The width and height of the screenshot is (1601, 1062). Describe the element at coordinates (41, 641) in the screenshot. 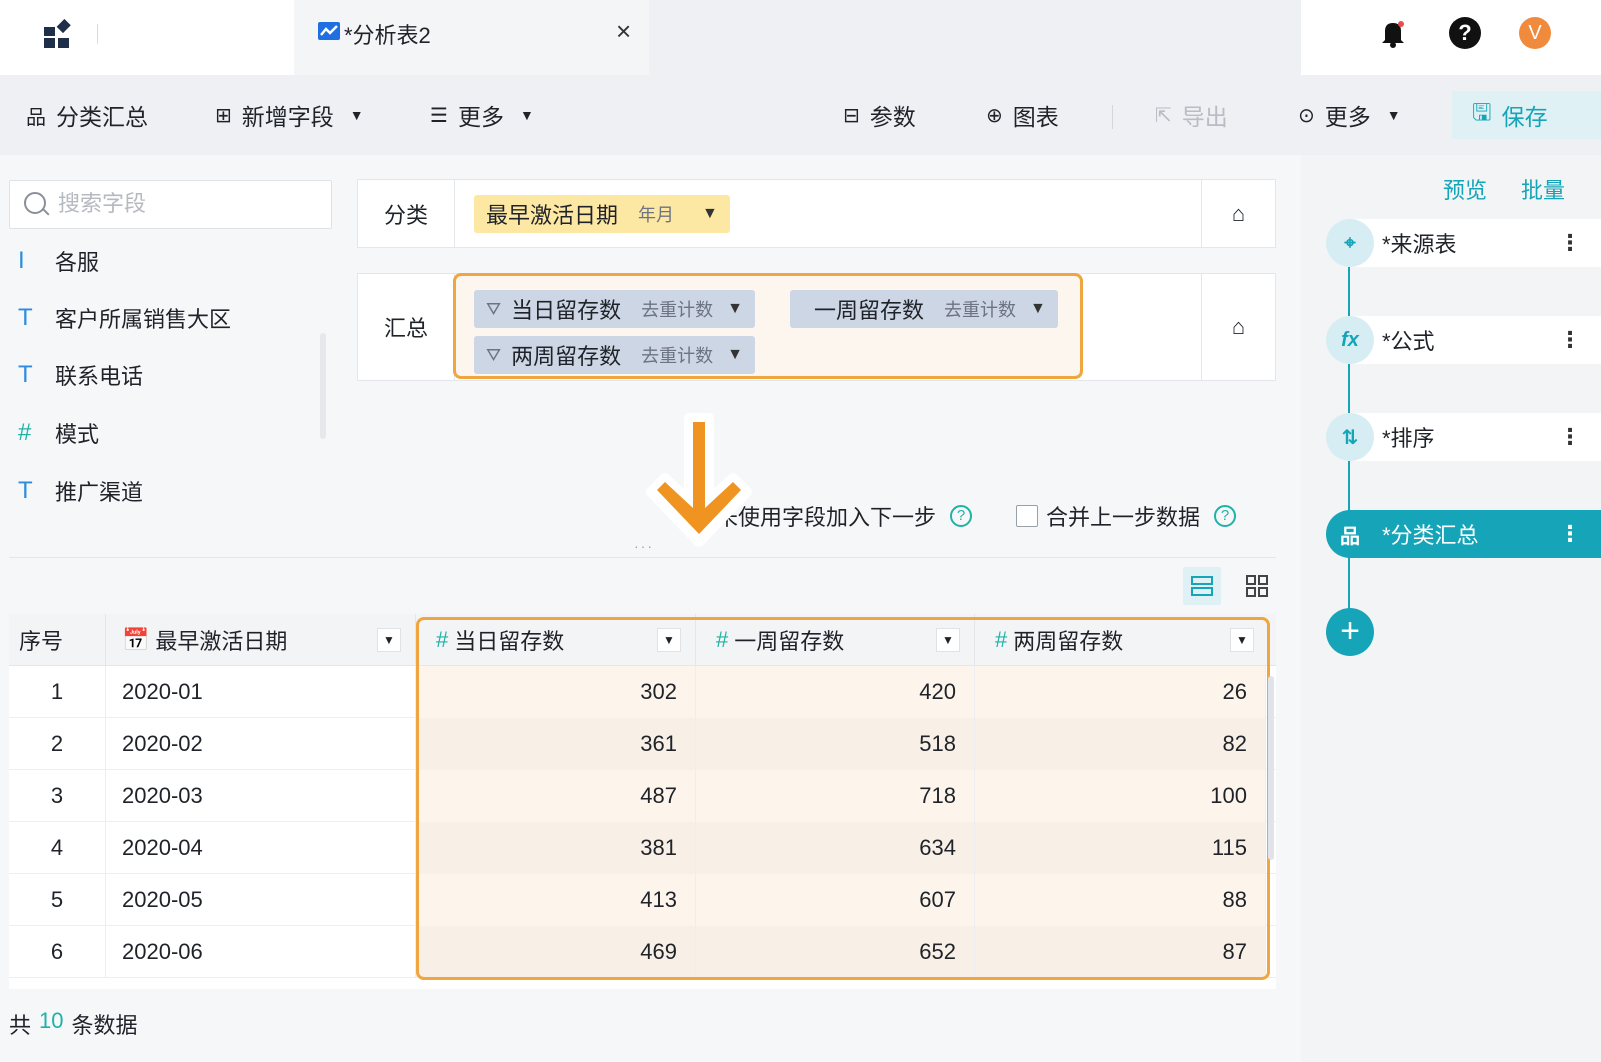

I see `column-title: 序号` at that location.